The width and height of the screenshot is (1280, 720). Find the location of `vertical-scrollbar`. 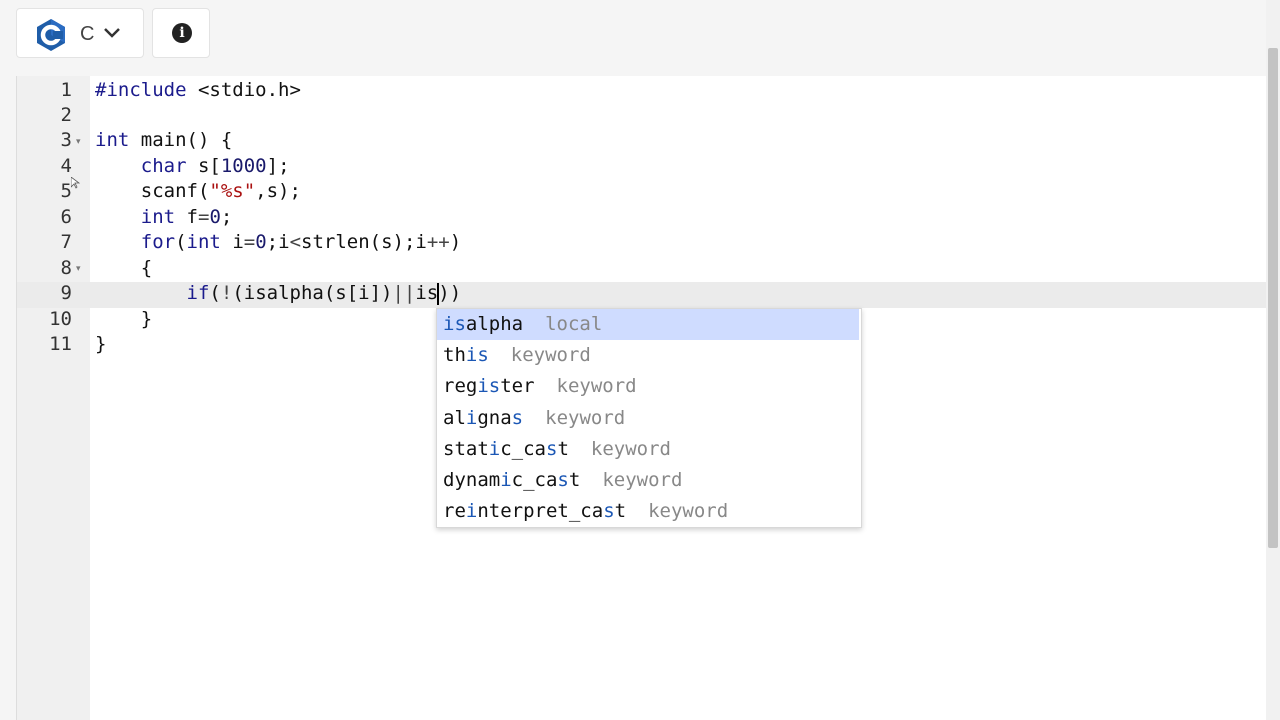

vertical-scrollbar is located at coordinates (1273, 360).